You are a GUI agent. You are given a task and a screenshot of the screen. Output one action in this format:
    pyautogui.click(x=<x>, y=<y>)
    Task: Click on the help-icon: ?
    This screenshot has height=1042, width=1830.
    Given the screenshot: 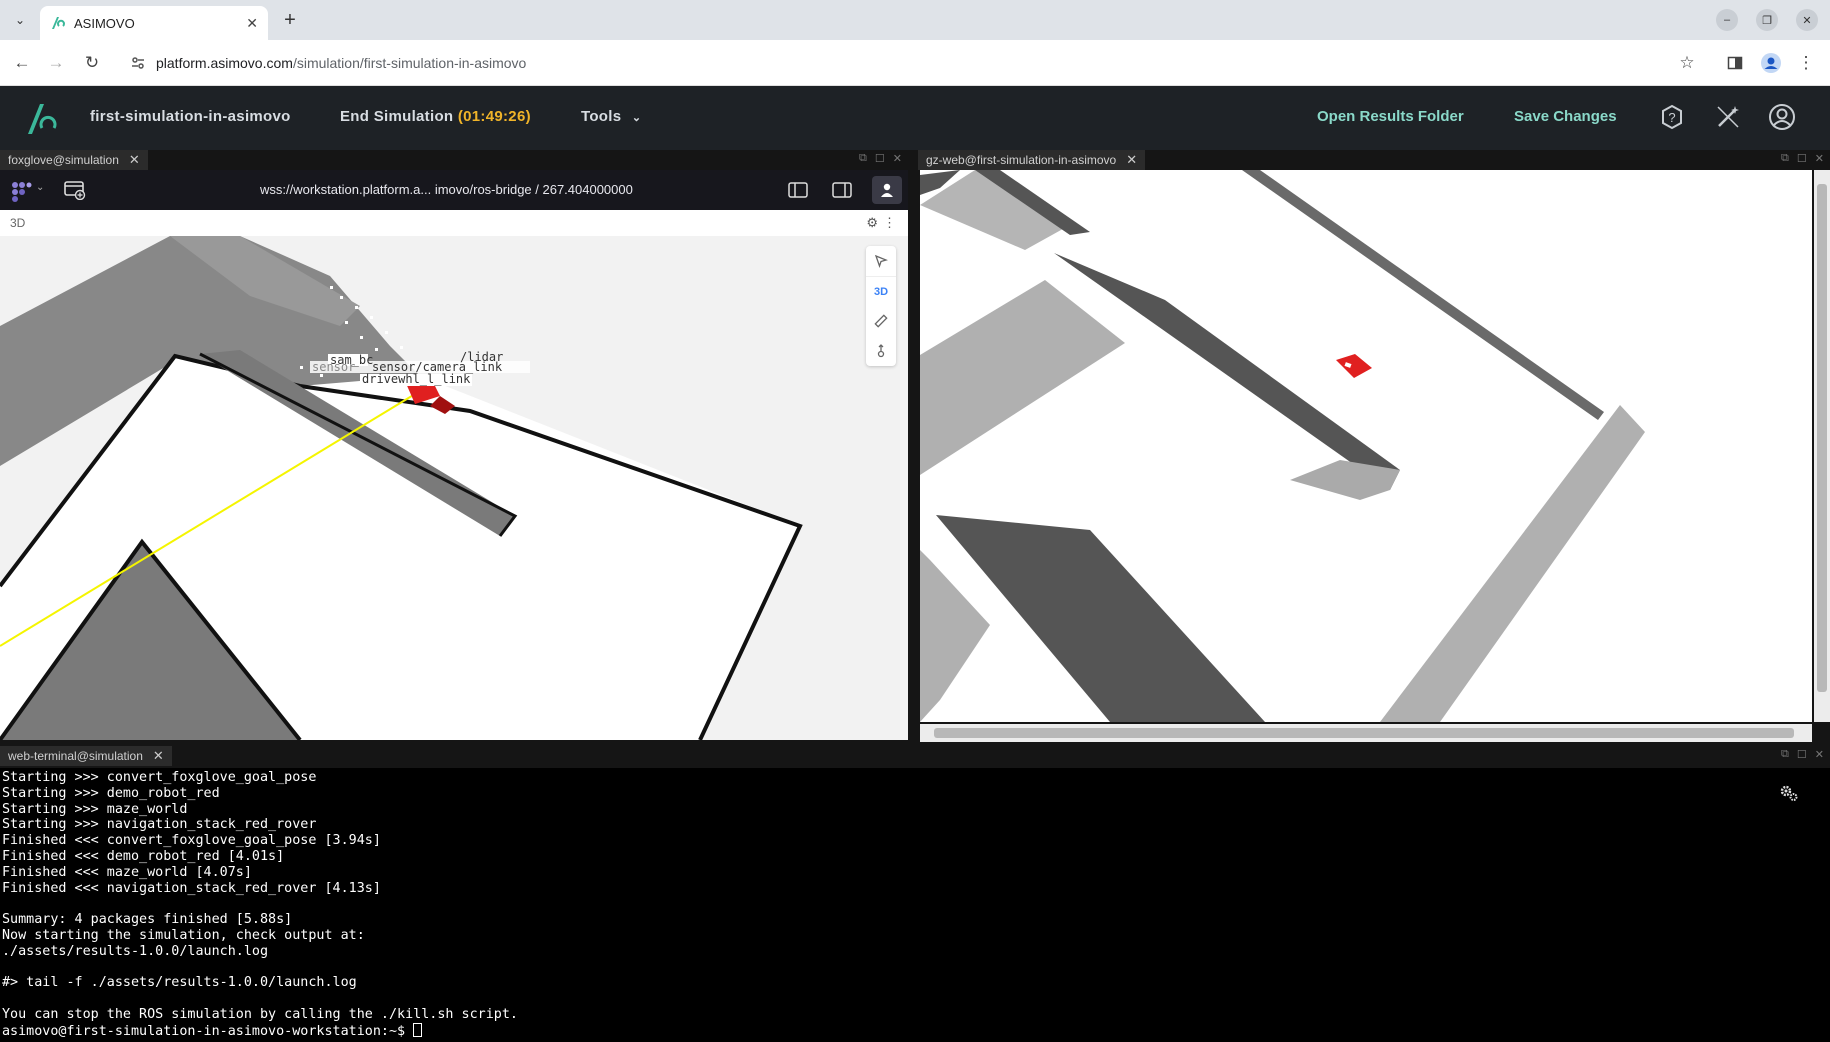 What is the action you would take?
    pyautogui.click(x=1672, y=117)
    